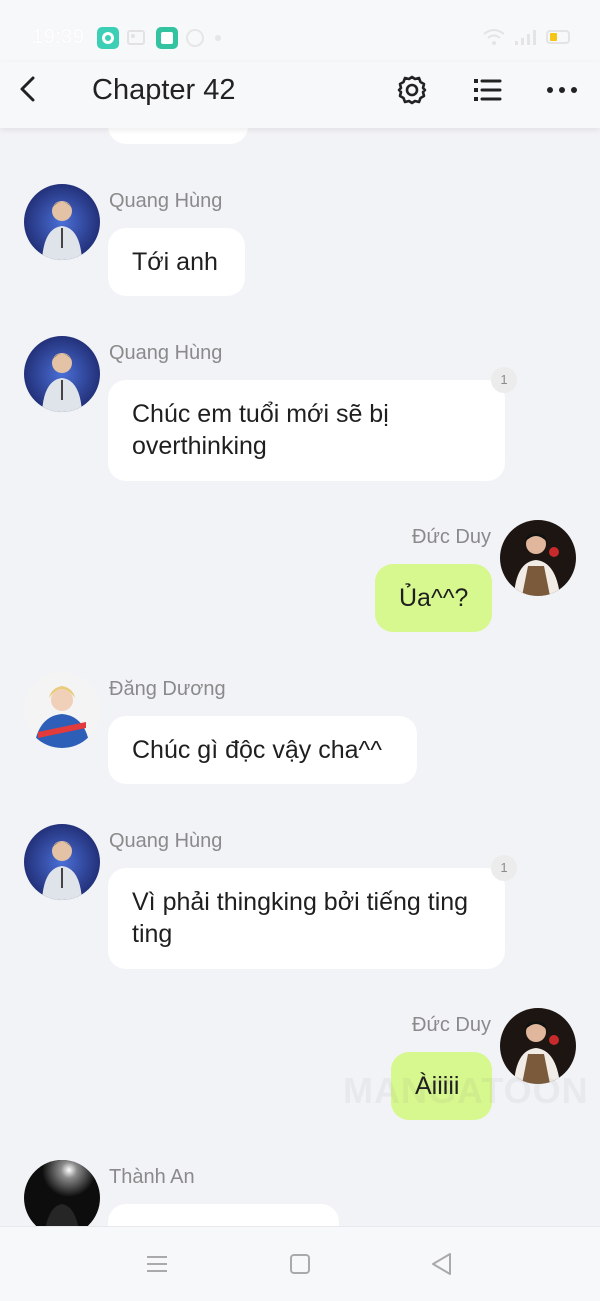  Describe the element at coordinates (108, 38) in the screenshot. I see `chat-app-icon` at that location.